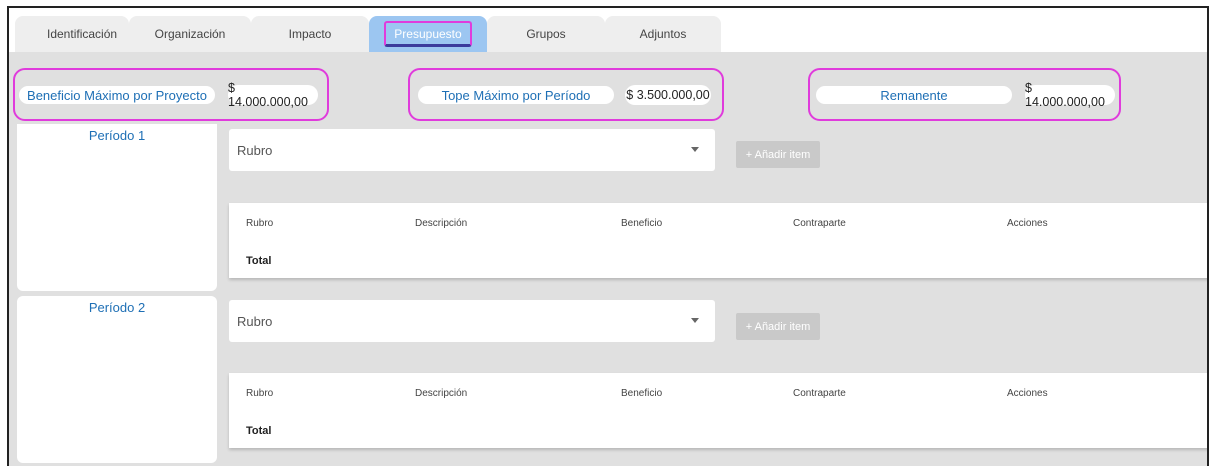 Image resolution: width=1216 pixels, height=468 pixels. I want to click on period-1-rubro-select: Rubro, so click(472, 150).